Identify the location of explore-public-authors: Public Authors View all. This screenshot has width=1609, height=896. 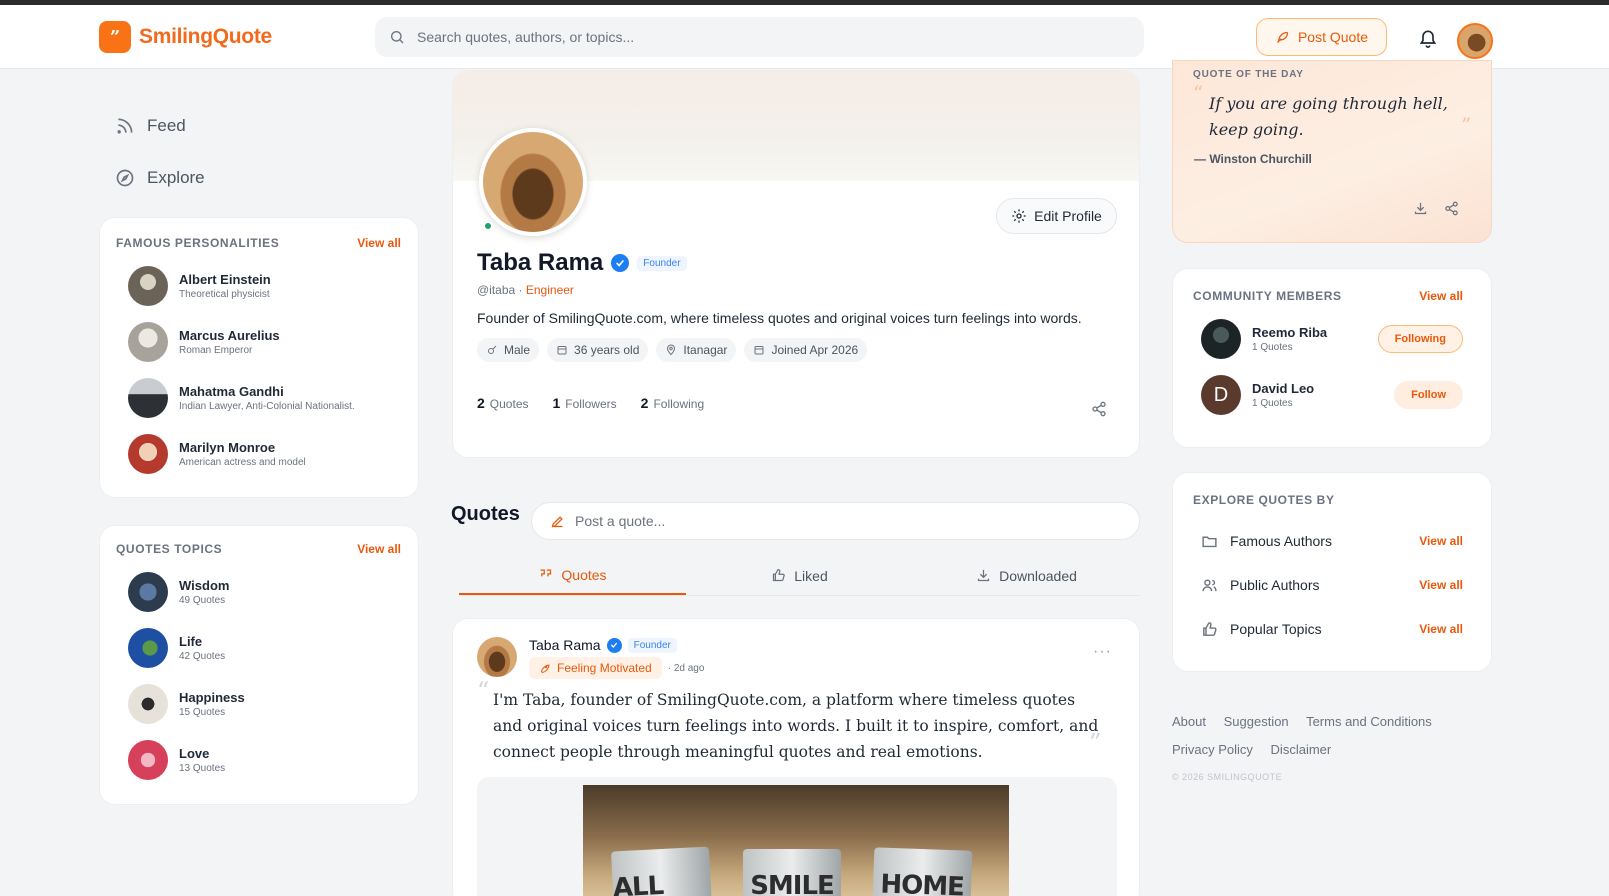
(1332, 585).